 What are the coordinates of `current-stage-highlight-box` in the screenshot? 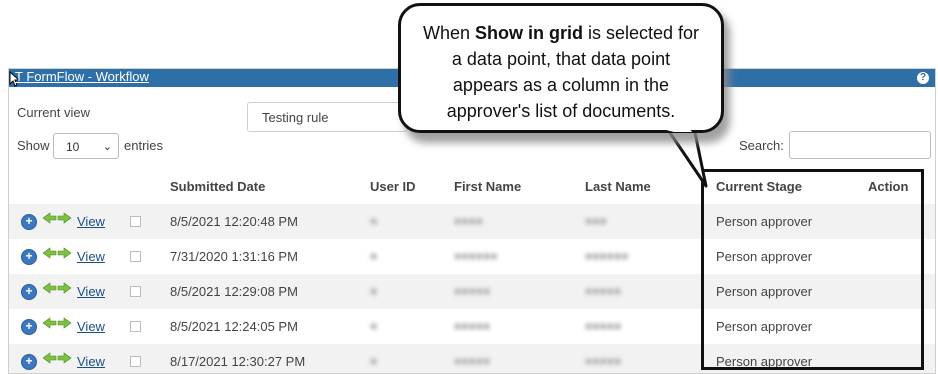 It's located at (812, 269).